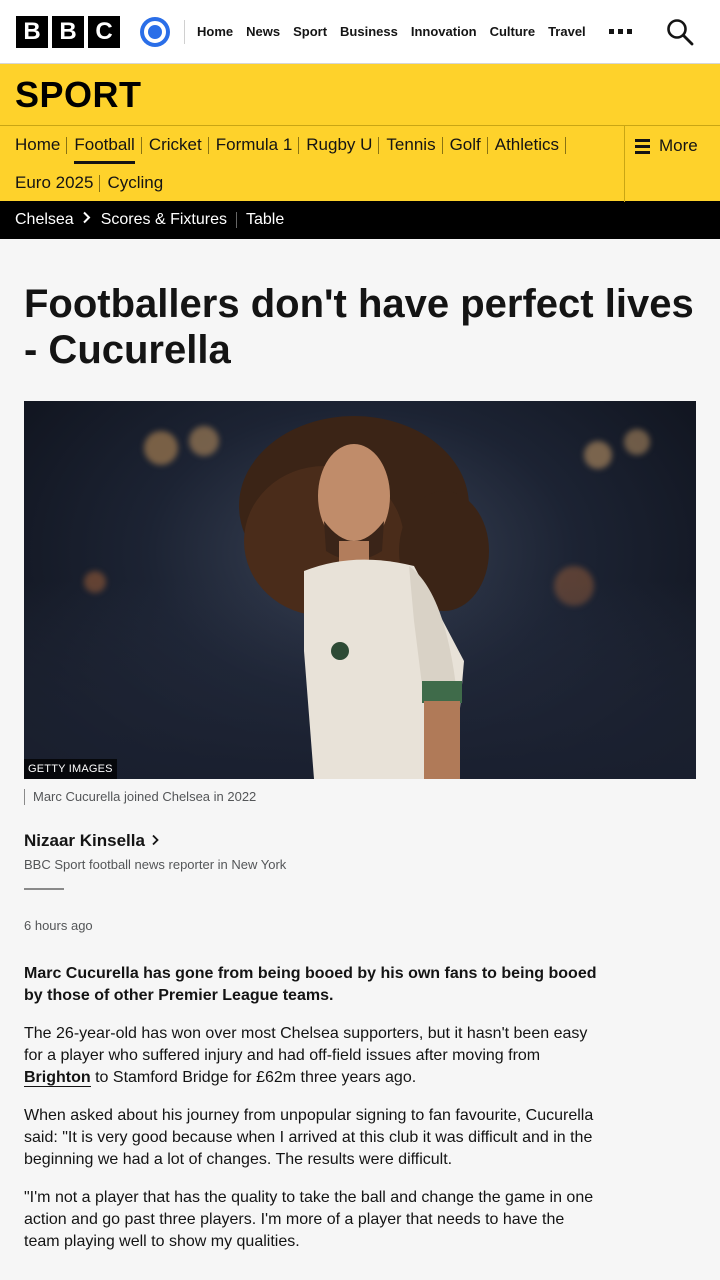 This screenshot has height=1280, width=720. What do you see at coordinates (138, 183) in the screenshot?
I see `sport-nav-cycling: Cycling` at bounding box center [138, 183].